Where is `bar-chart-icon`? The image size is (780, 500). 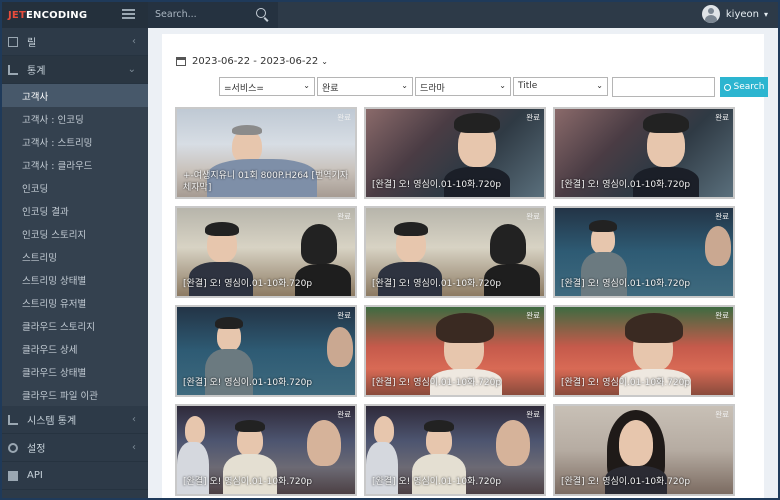 bar-chart-icon is located at coordinates (13, 69).